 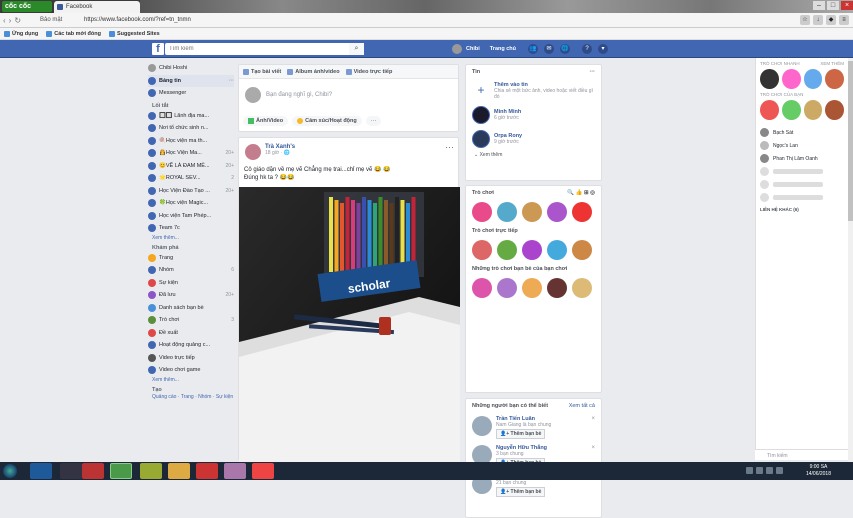 I want to click on network-icon, so click(x=769, y=470).